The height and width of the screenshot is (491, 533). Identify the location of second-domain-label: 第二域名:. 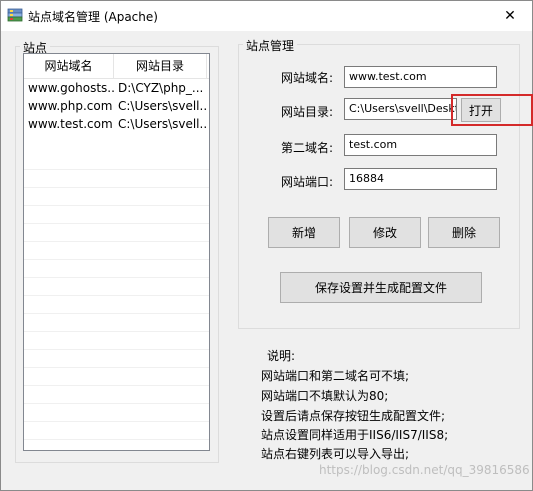
(307, 148).